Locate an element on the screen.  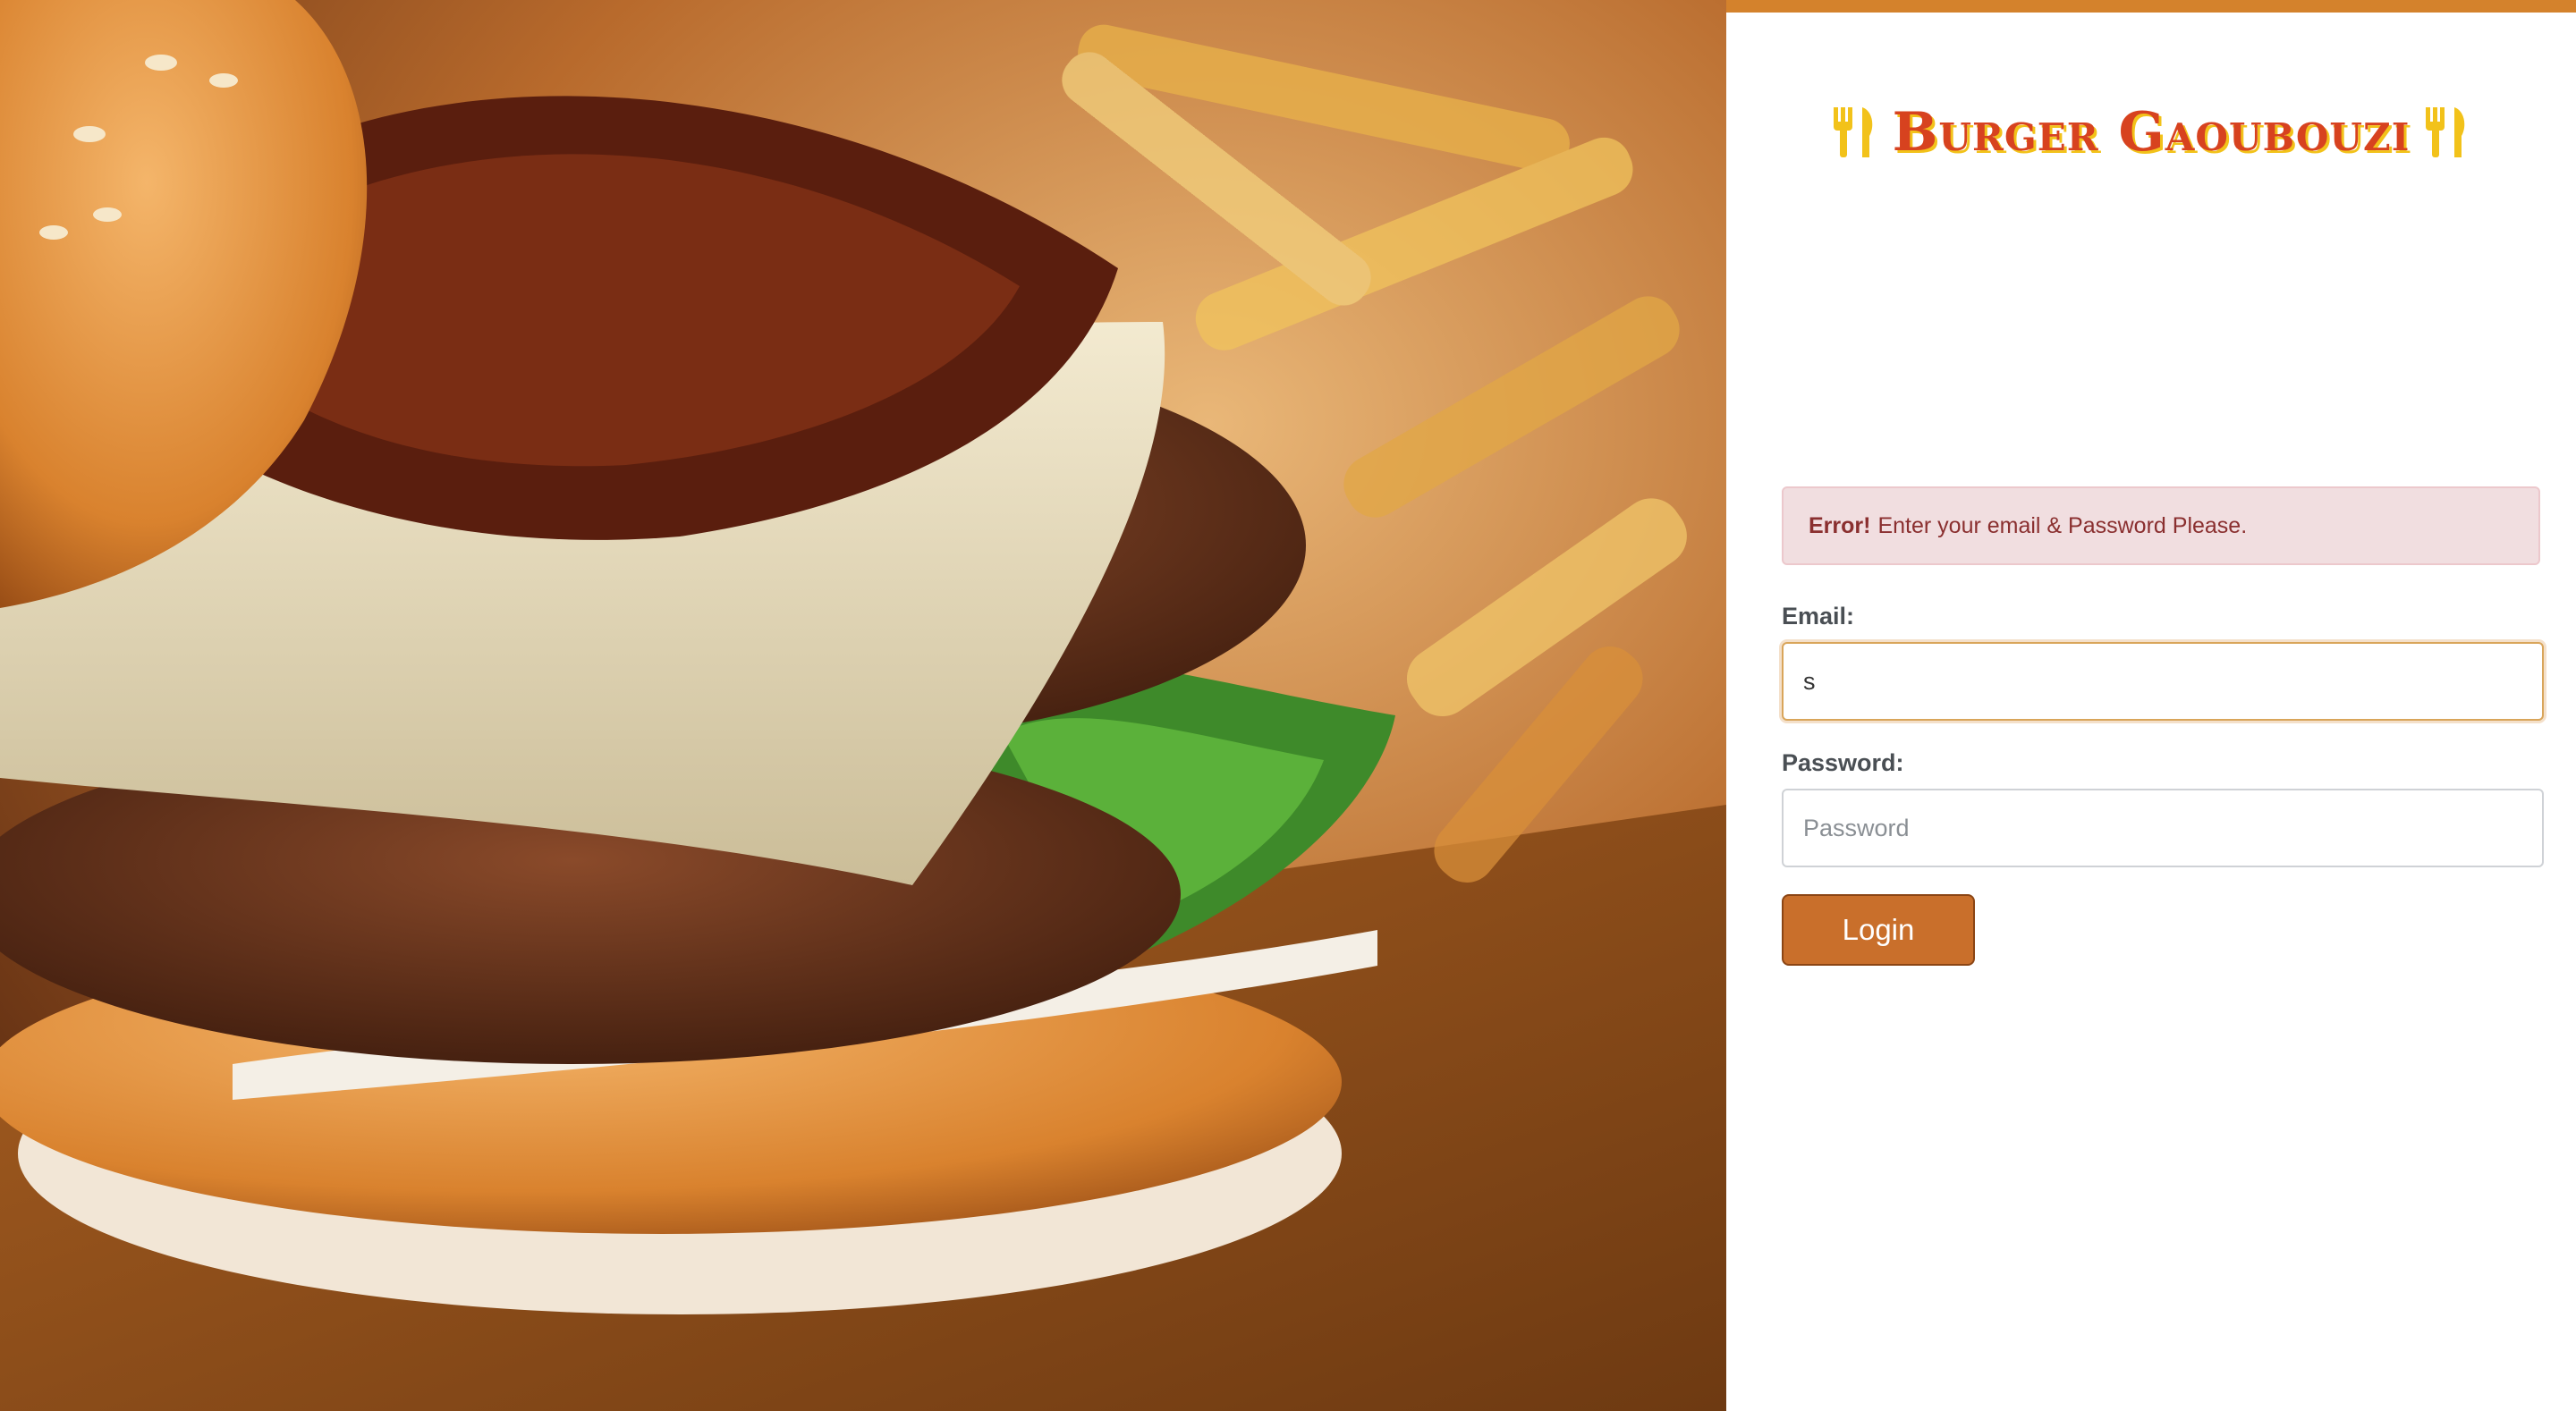
email-field is located at coordinates (2163, 681).